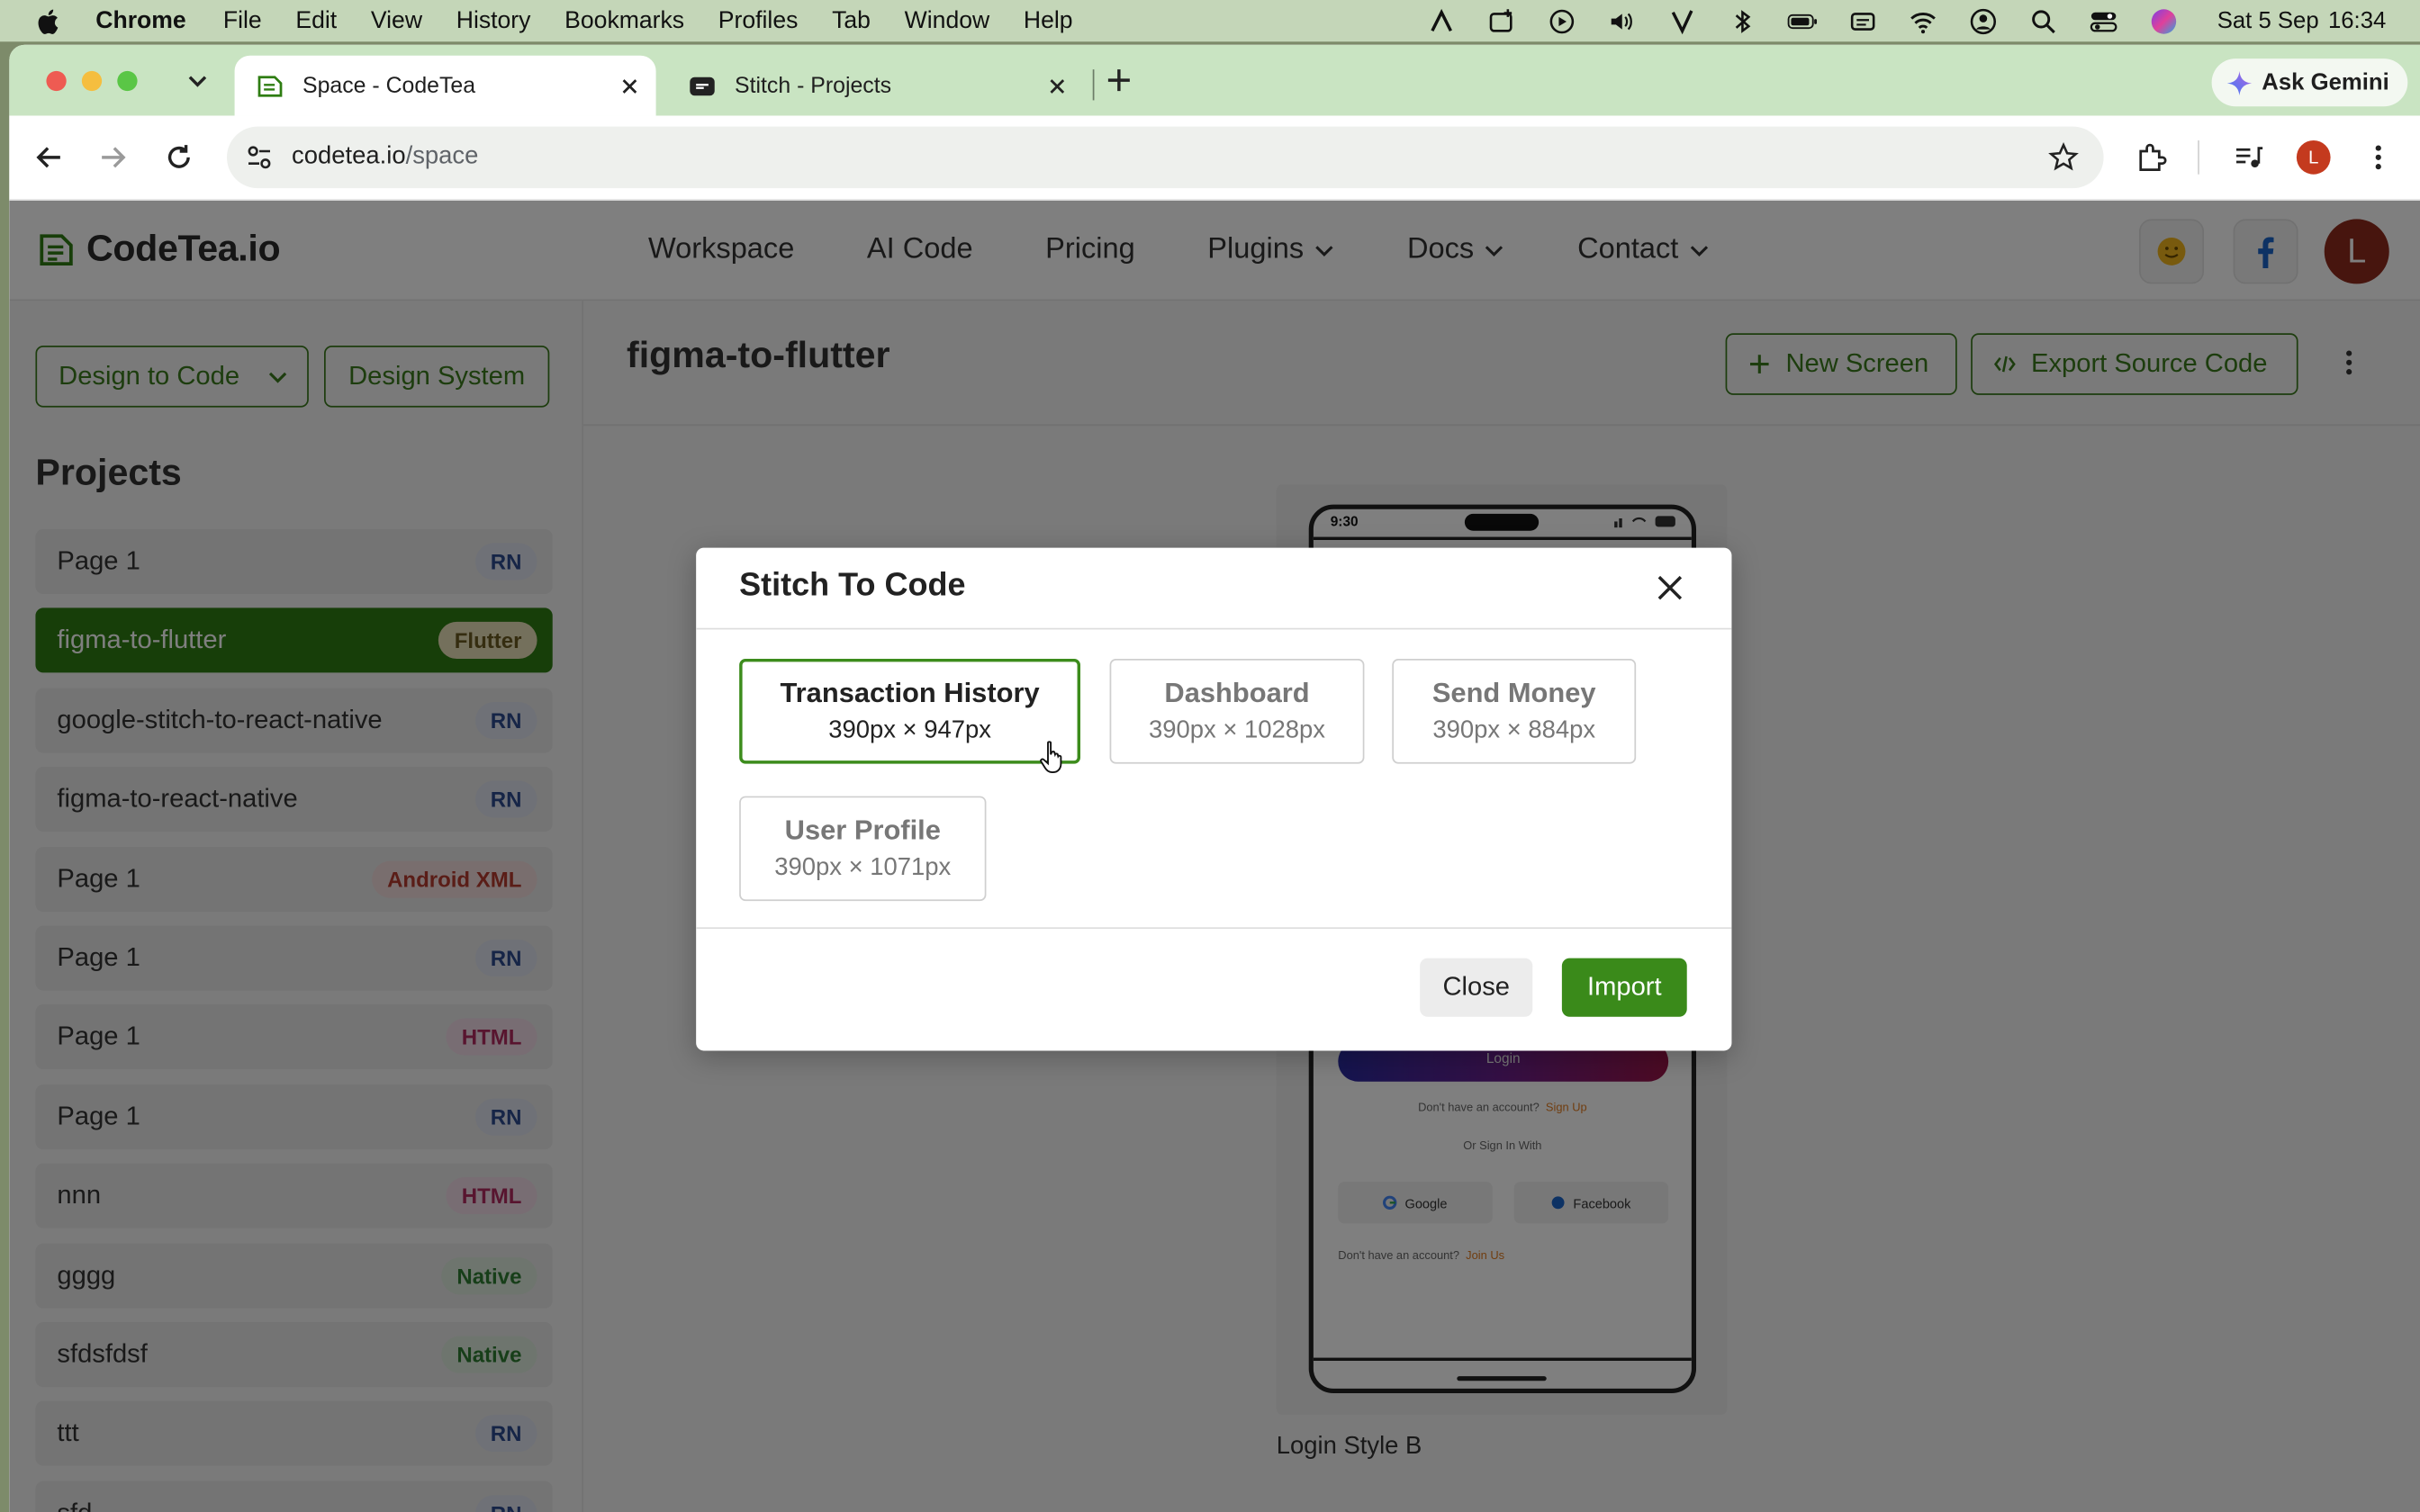 Image resolution: width=2420 pixels, height=1512 pixels. I want to click on screen-option-dims: 390px × 1071px, so click(863, 867).